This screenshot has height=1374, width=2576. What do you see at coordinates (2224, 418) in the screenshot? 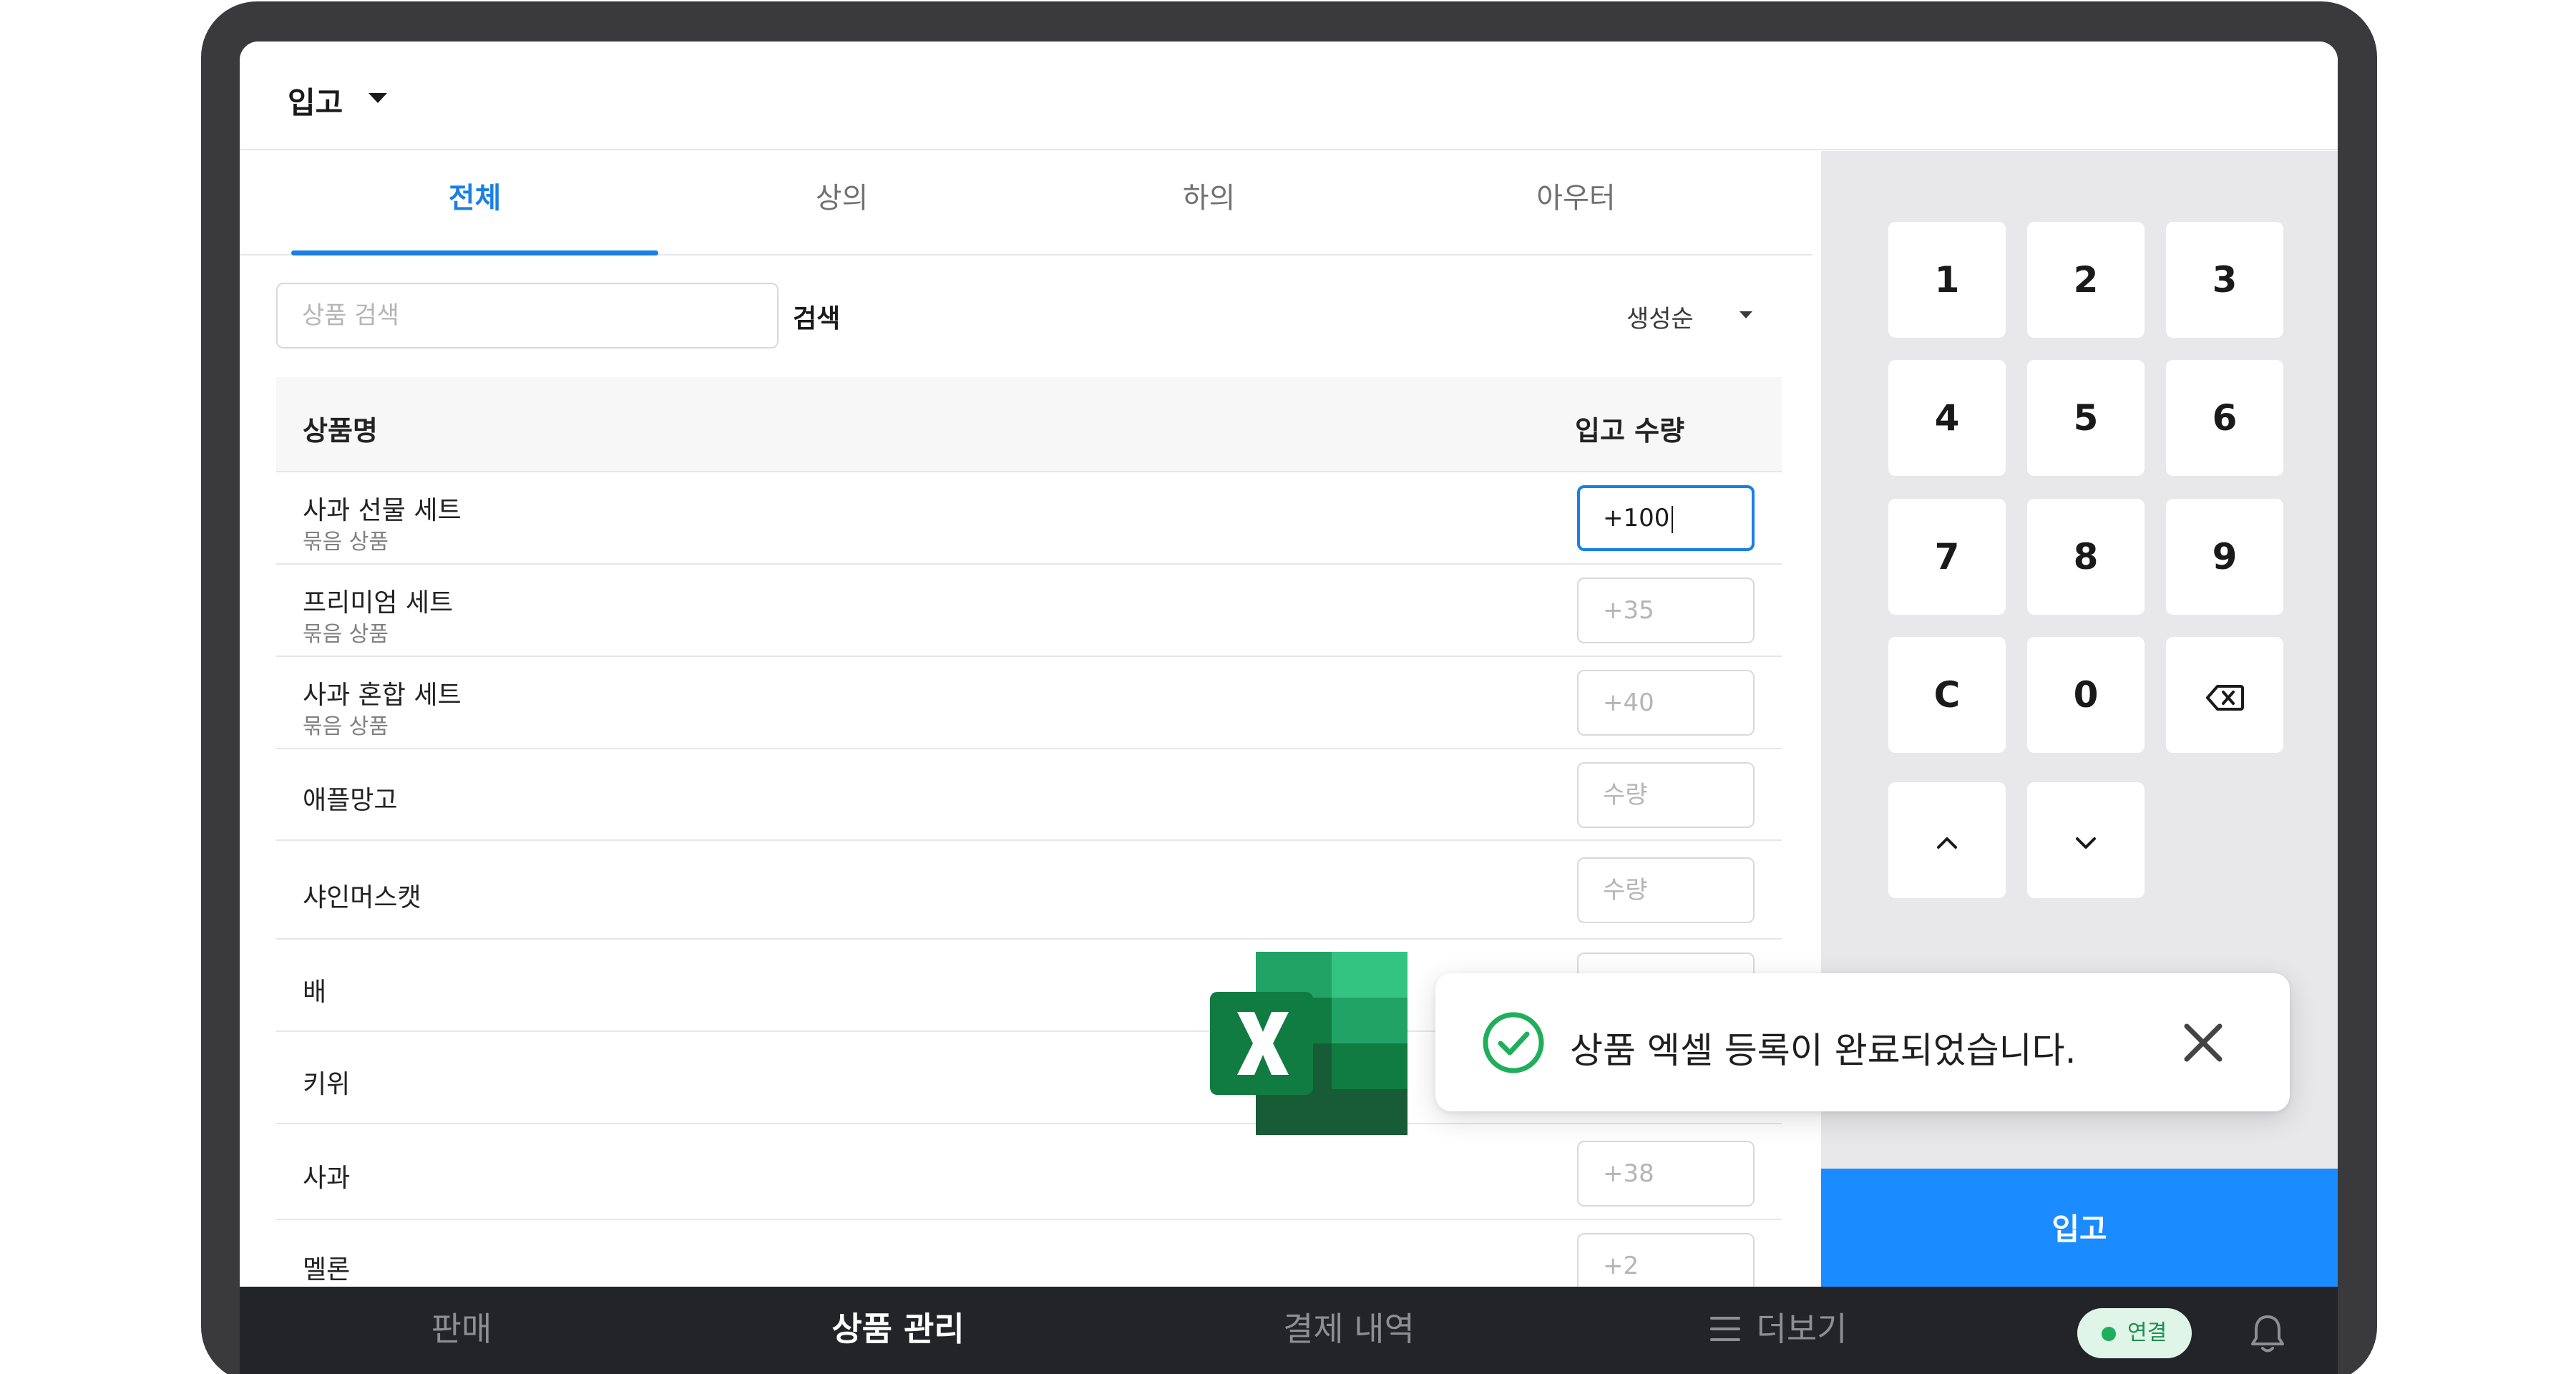
I see `key-6: 6` at bounding box center [2224, 418].